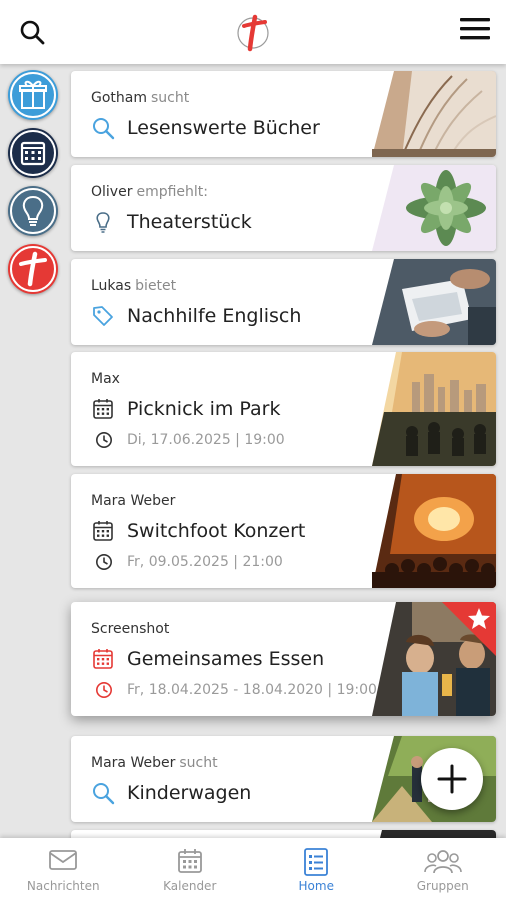  Describe the element at coordinates (172, 192) in the screenshot. I see `card-verb: empfiehlt:` at that location.